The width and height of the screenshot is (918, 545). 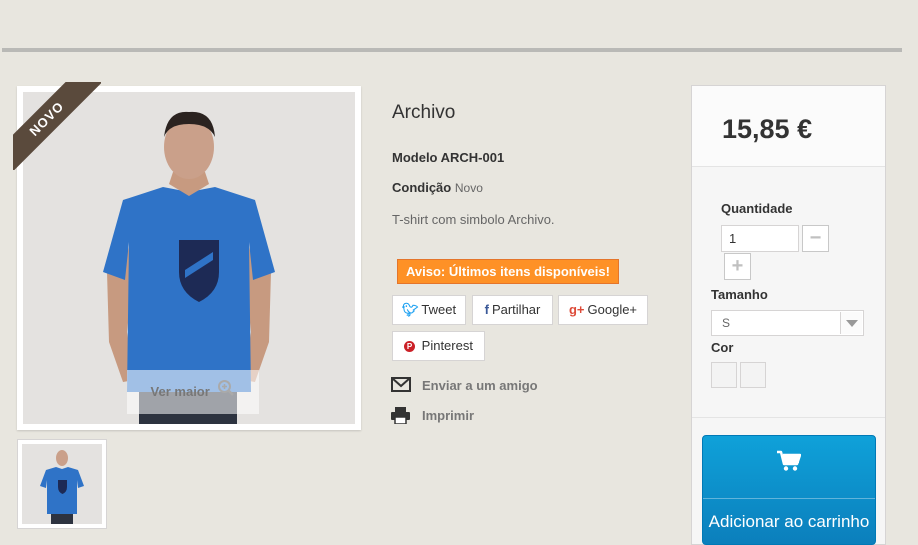 I want to click on size-label: Tamanho, so click(x=739, y=294).